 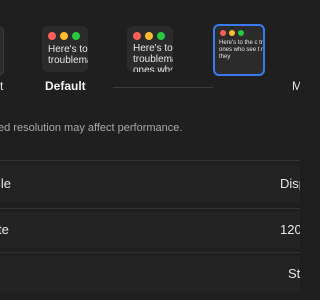 What do you see at coordinates (296, 86) in the screenshot?
I see `resolution-option-more-space-label: M` at bounding box center [296, 86].